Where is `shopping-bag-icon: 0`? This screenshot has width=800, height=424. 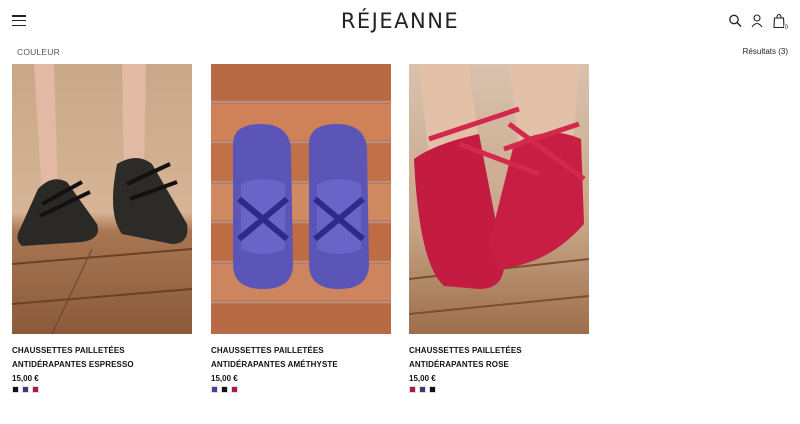
shopping-bag-icon: 0 is located at coordinates (780, 22).